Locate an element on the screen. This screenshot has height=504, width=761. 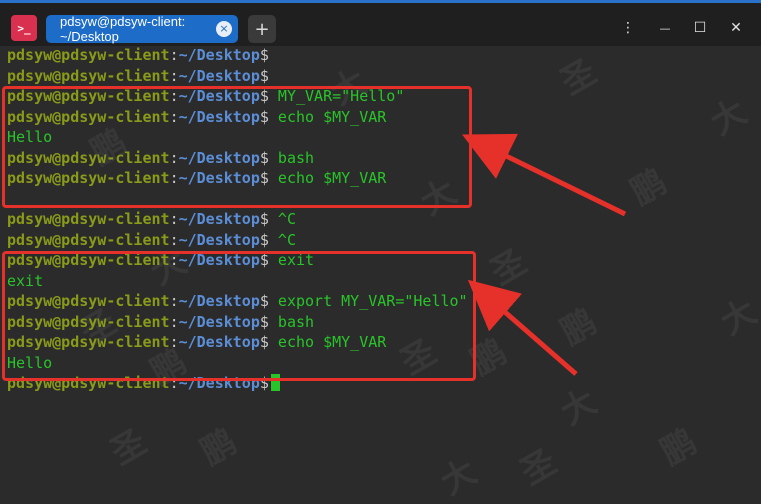
annotation-arrows is located at coordinates (544, 254).